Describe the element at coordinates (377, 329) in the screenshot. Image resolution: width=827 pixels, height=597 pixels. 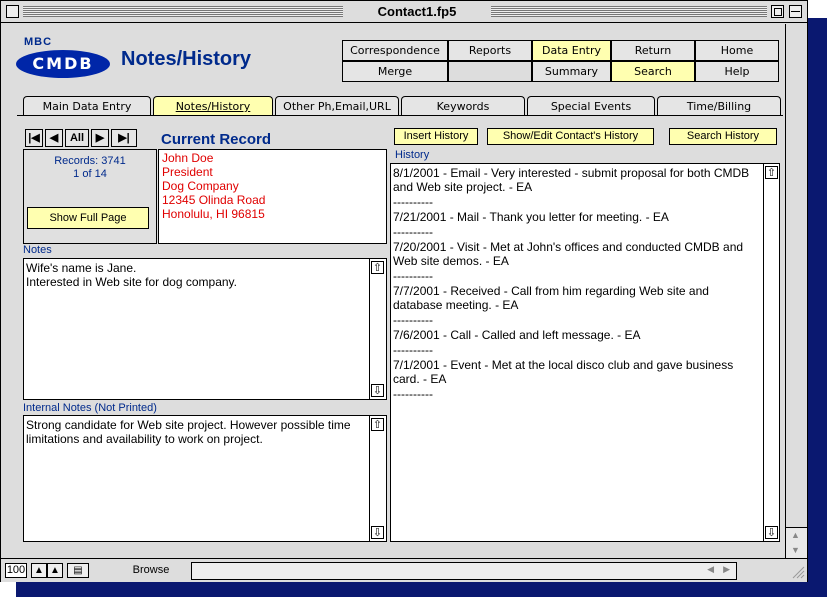
I see `notes-scrollbar: ⇧ ⇩` at that location.